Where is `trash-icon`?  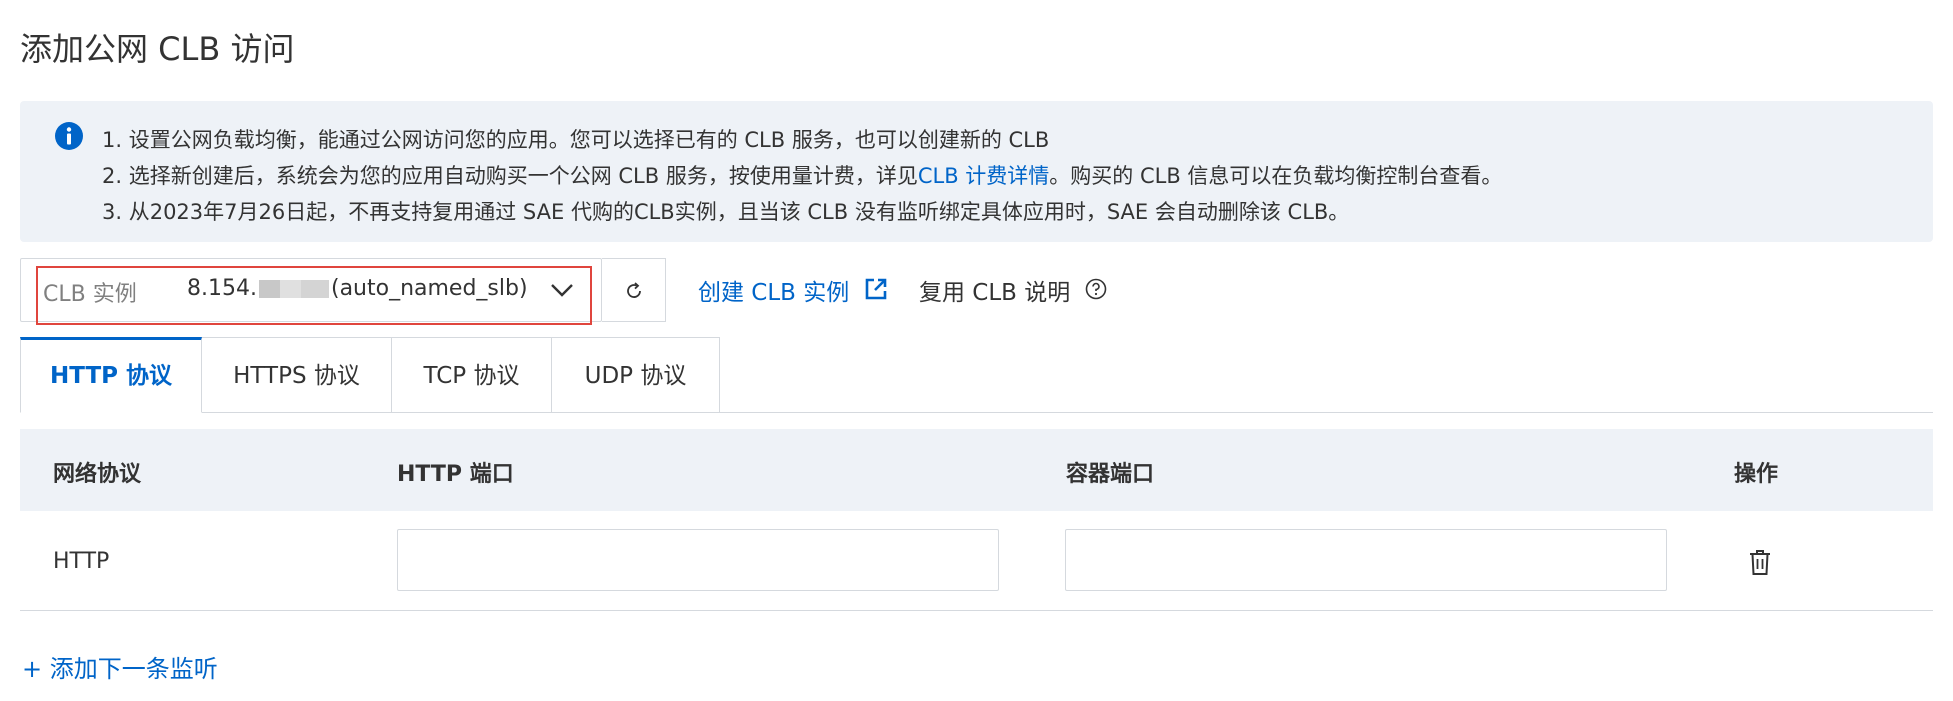 trash-icon is located at coordinates (1760, 562).